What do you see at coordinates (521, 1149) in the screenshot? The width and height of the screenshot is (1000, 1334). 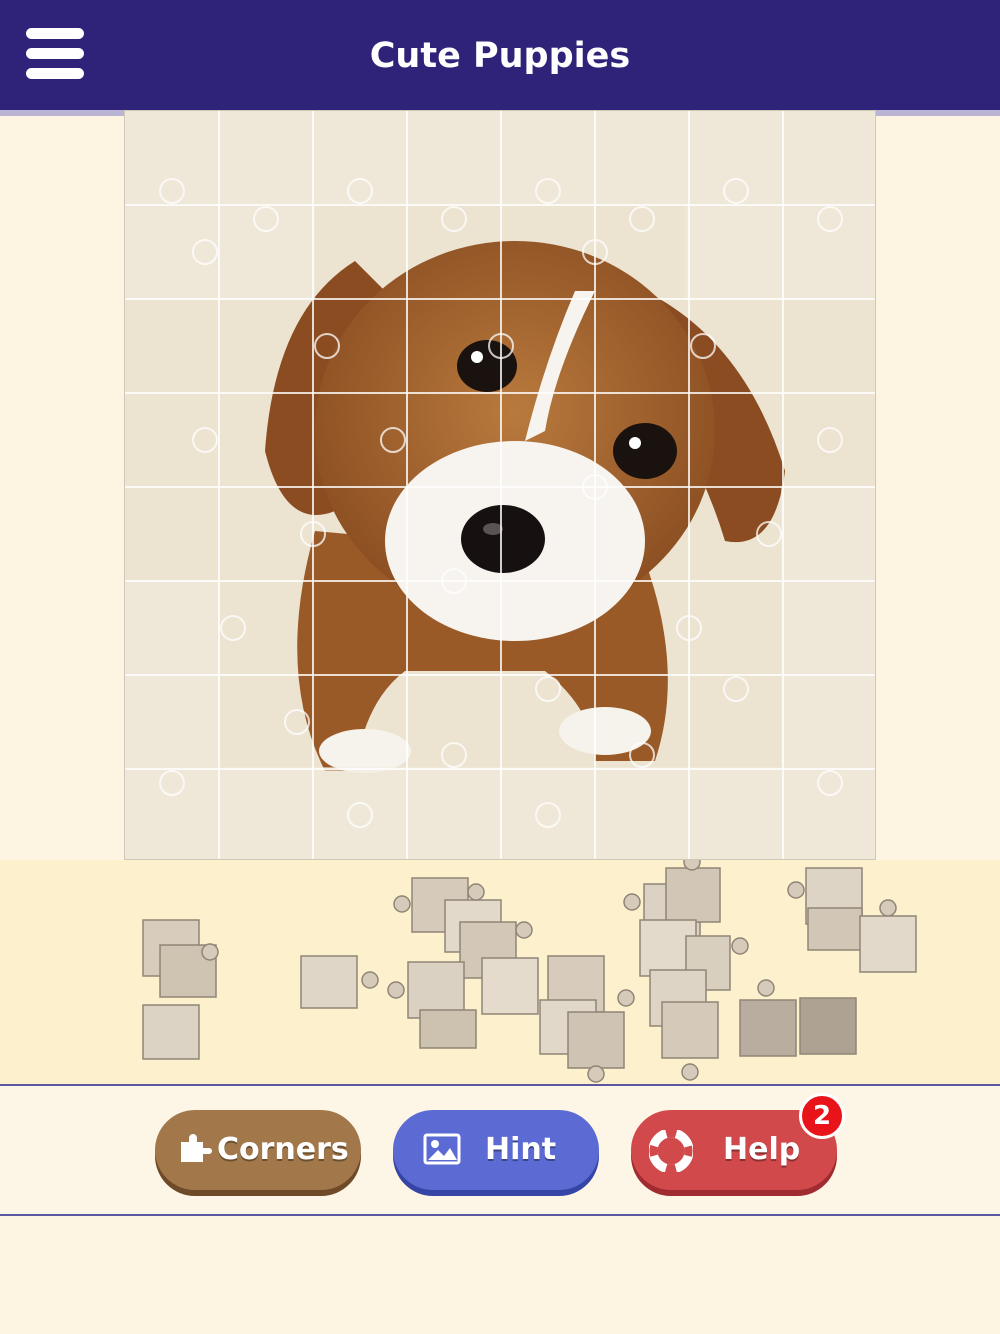 I see `hint-label: Hint` at bounding box center [521, 1149].